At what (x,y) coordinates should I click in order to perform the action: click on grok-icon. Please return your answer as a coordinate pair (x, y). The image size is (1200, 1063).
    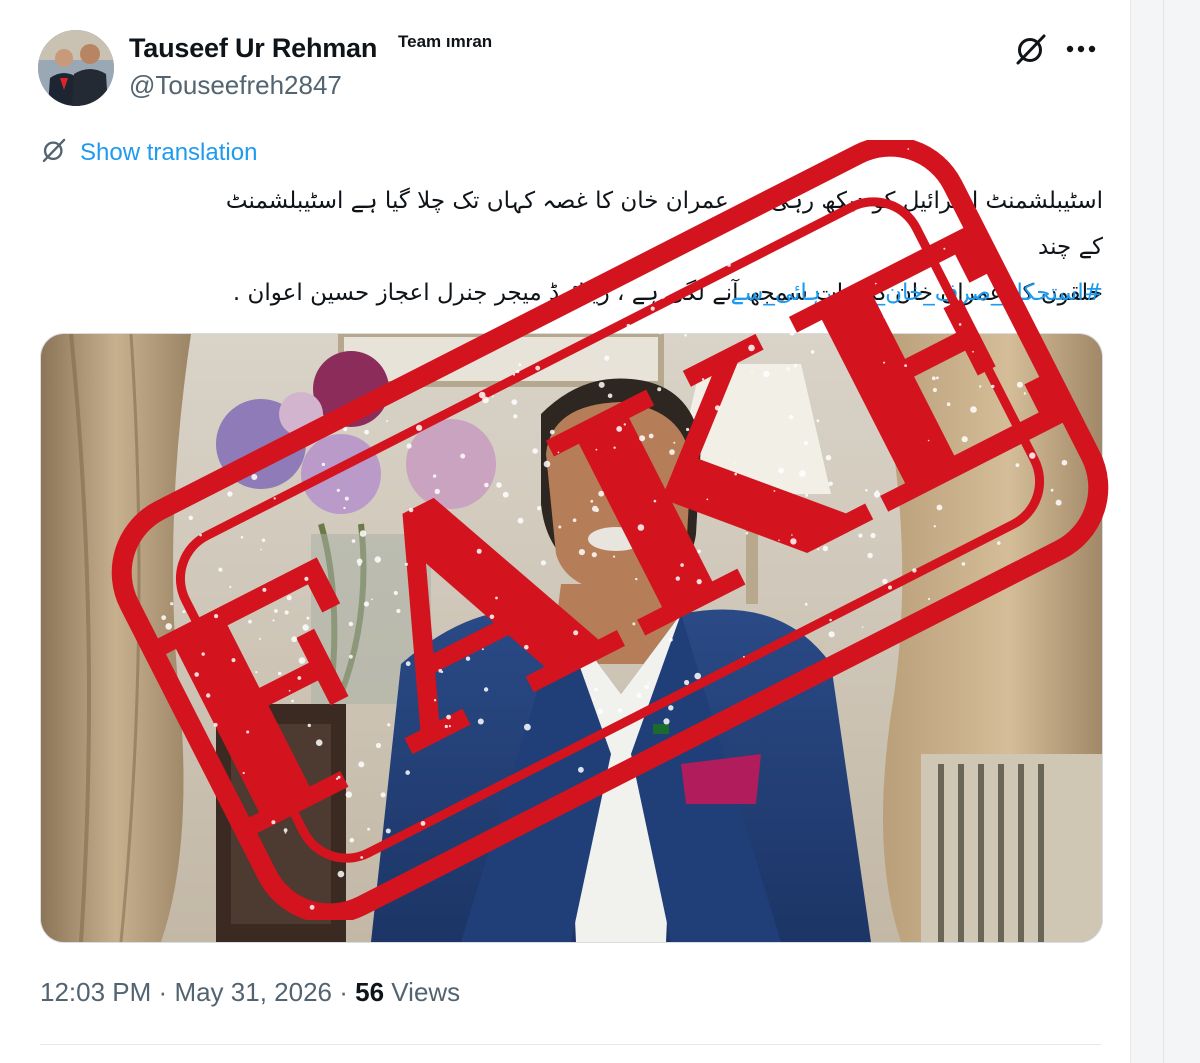
    Looking at the image, I should click on (1031, 49).